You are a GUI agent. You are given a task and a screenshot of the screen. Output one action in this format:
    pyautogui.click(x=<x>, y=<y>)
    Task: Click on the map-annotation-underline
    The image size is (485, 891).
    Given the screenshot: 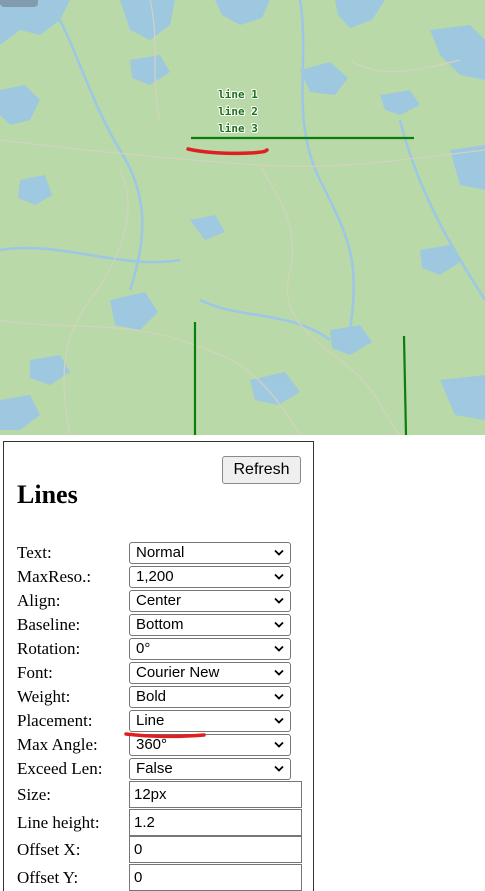 What is the action you would take?
    pyautogui.click(x=227, y=151)
    